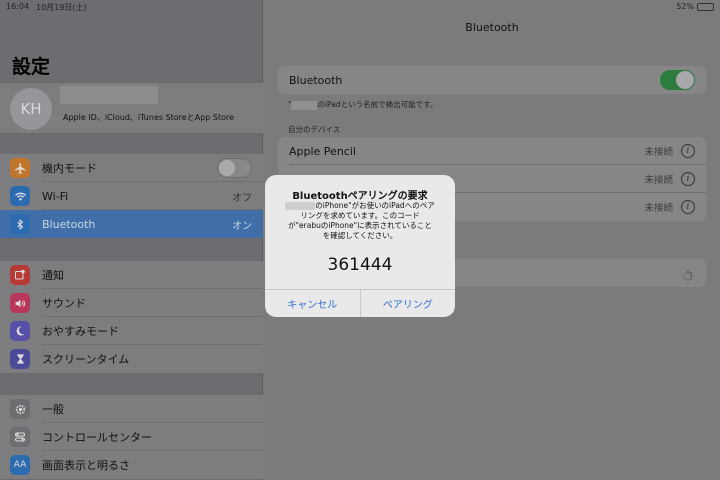  What do you see at coordinates (20, 465) in the screenshot?
I see `display-icon: AA` at bounding box center [20, 465].